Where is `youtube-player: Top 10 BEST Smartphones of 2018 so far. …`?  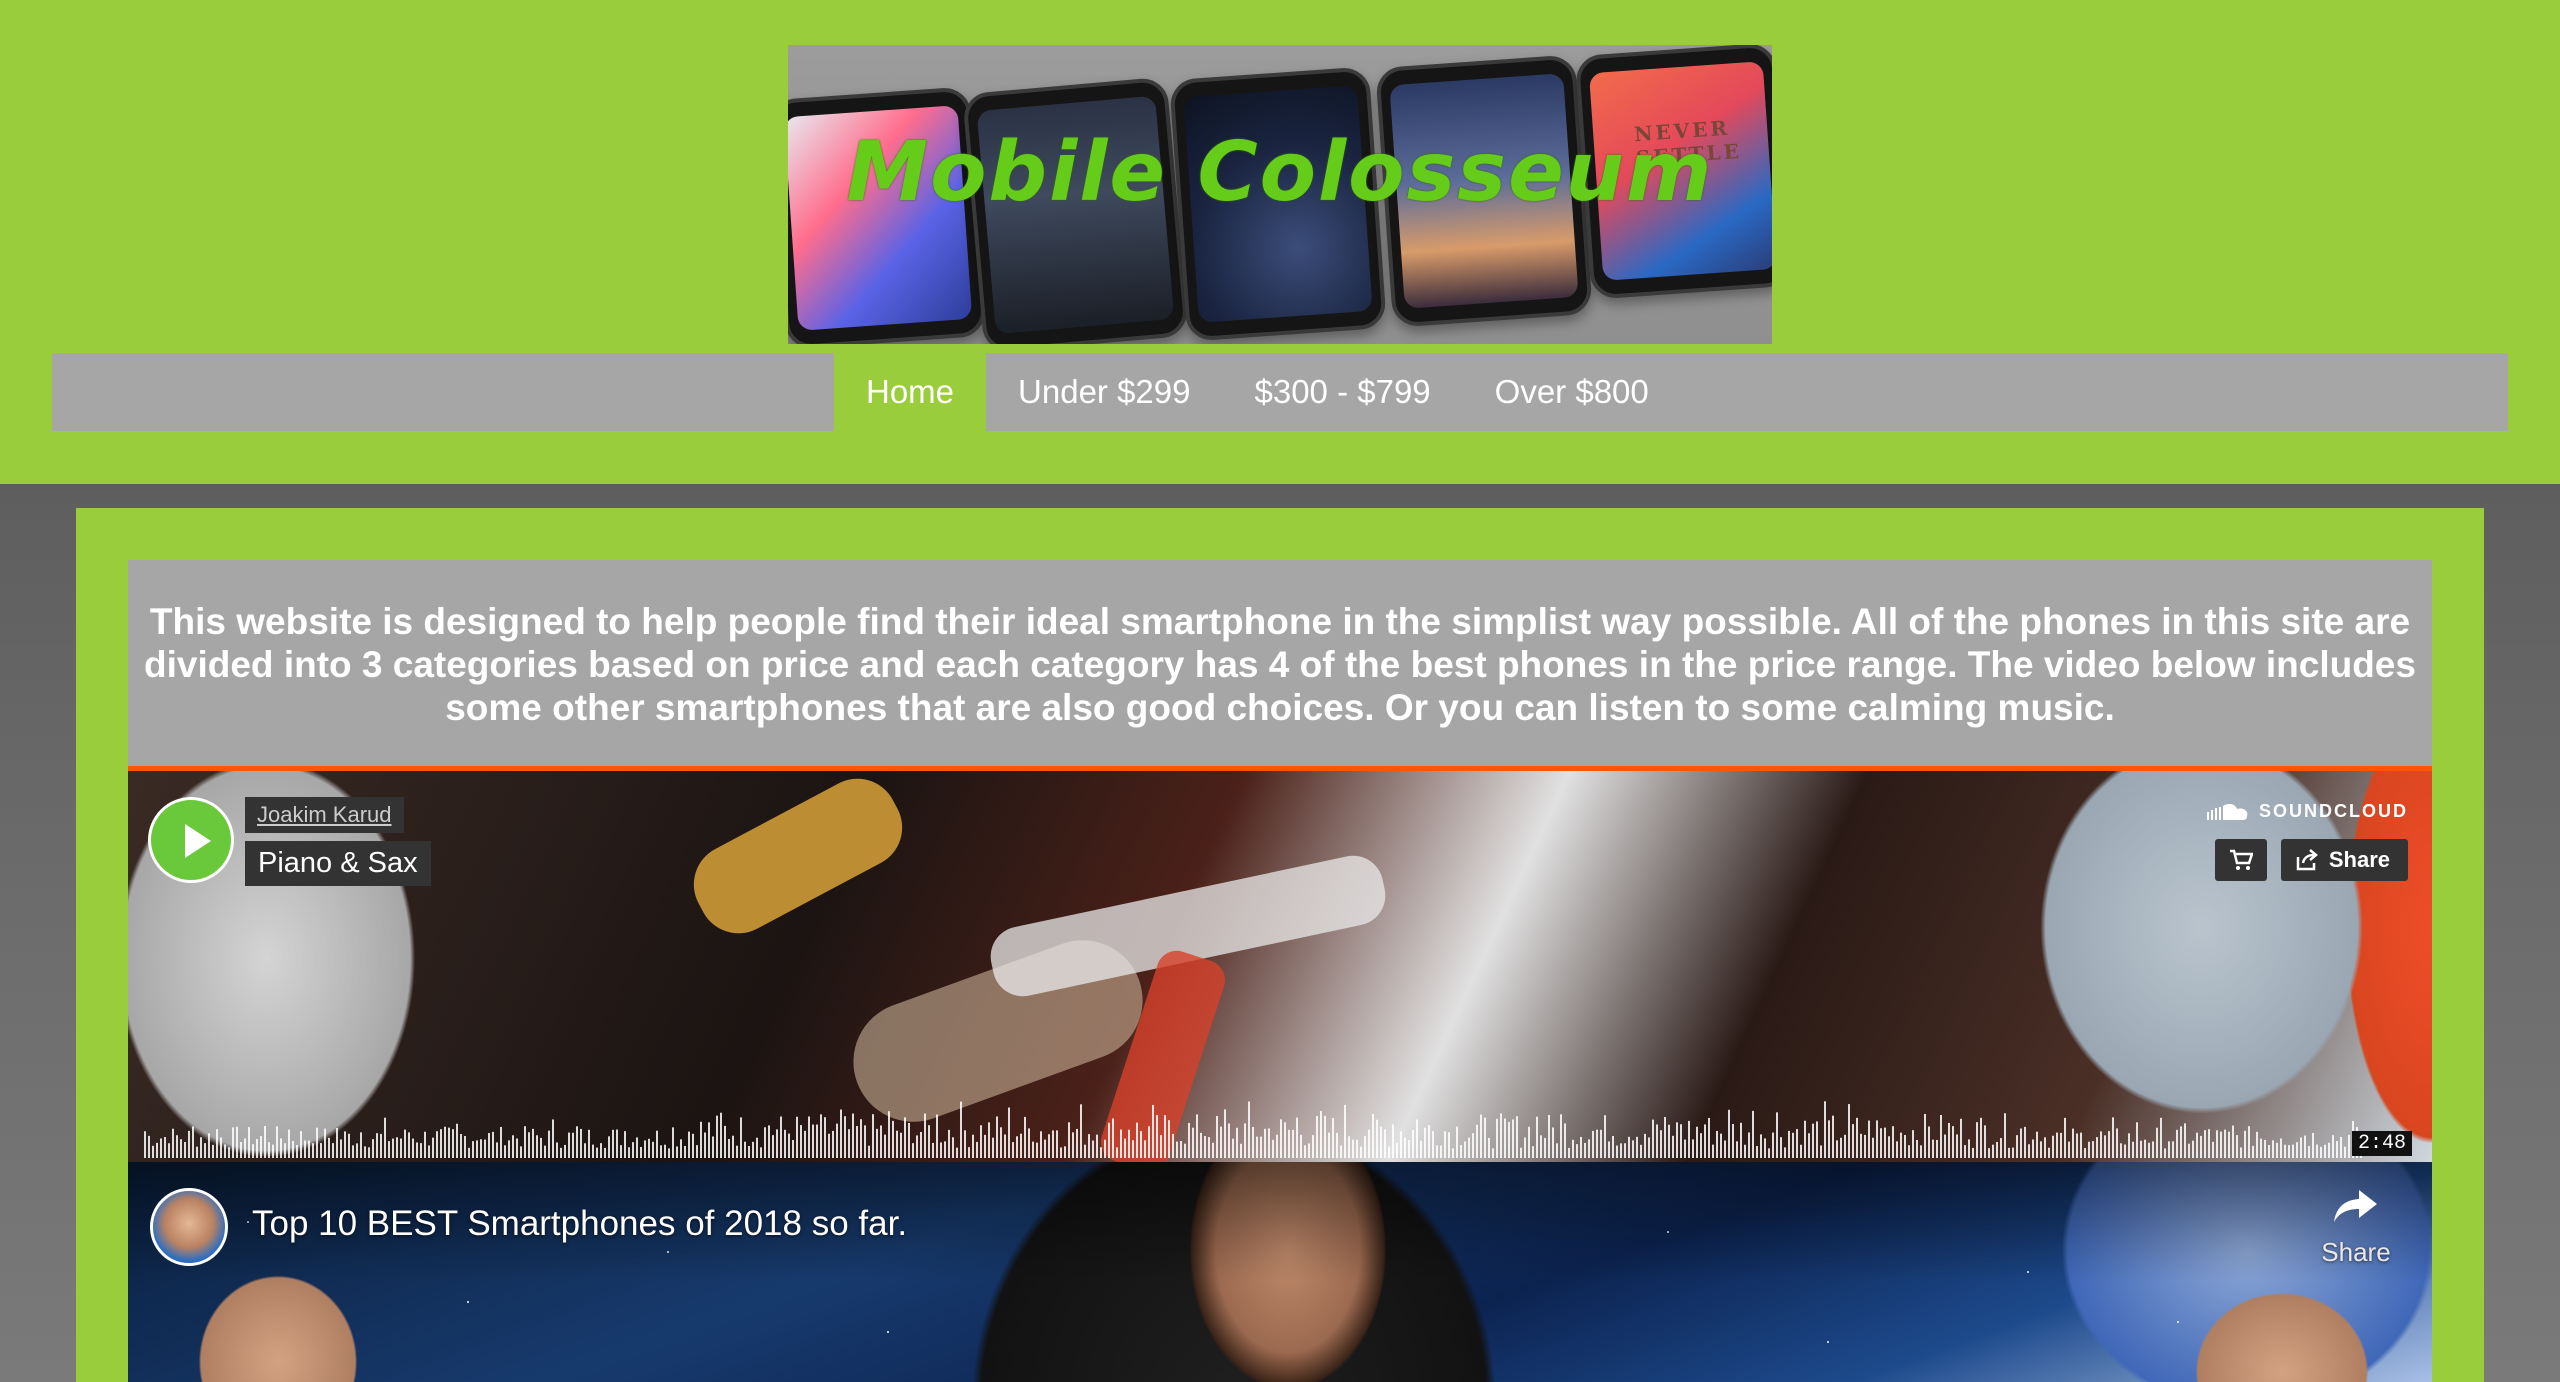
youtube-player: Top 10 BEST Smartphones of 2018 so far. … is located at coordinates (1280, 1272).